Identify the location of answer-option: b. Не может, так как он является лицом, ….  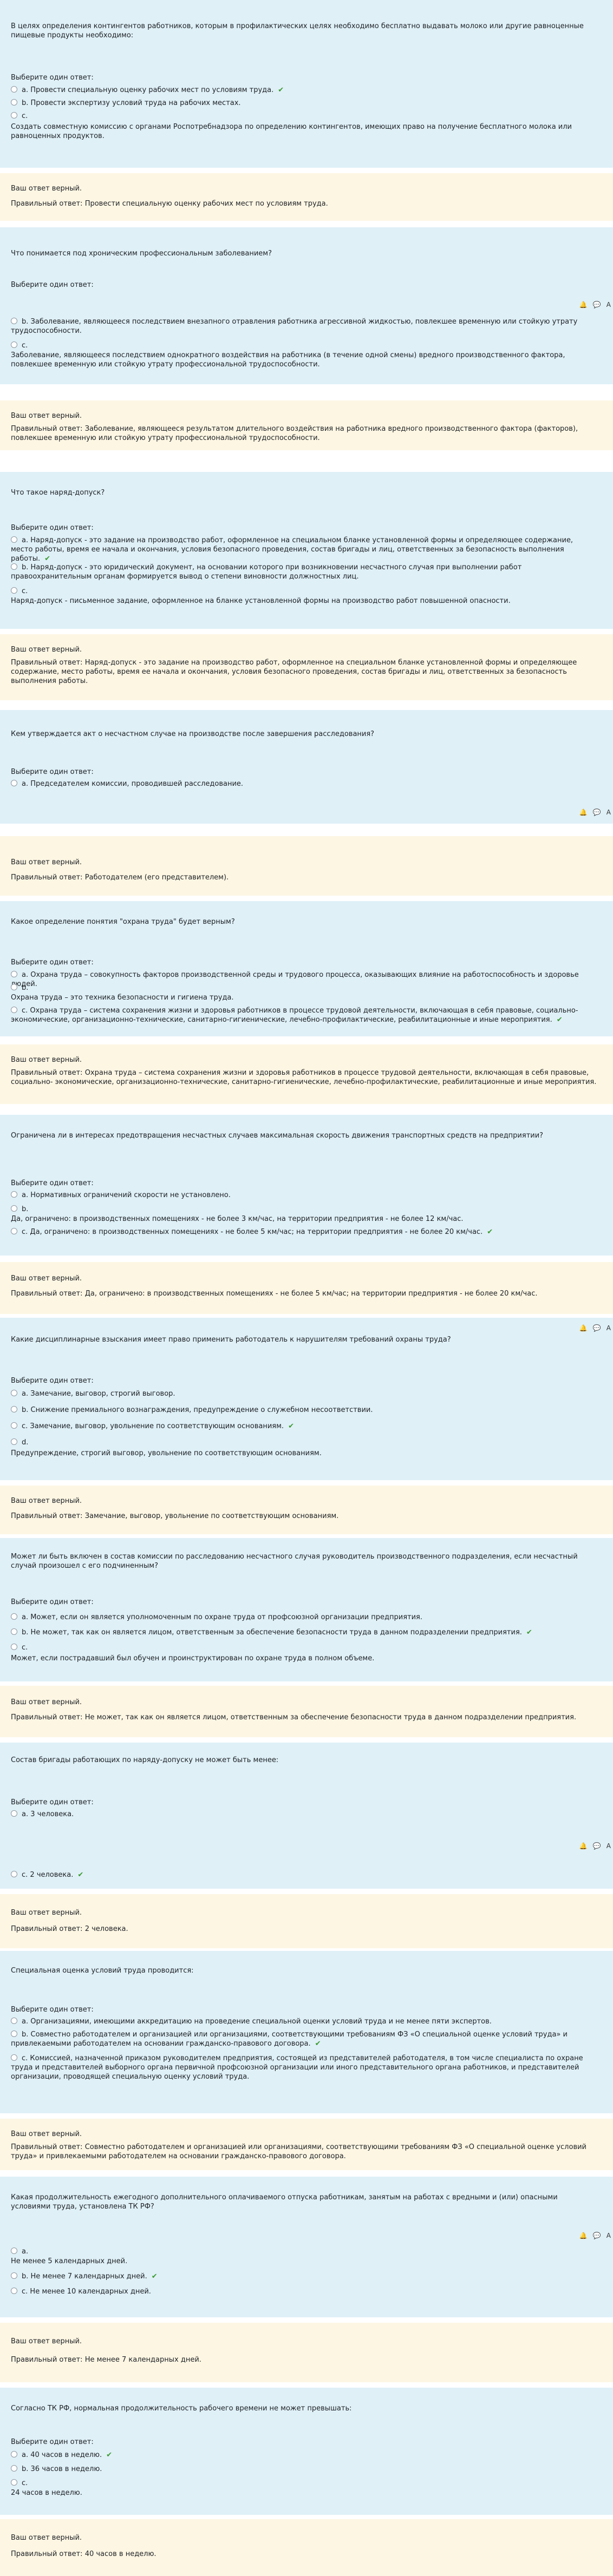
(304, 1632).